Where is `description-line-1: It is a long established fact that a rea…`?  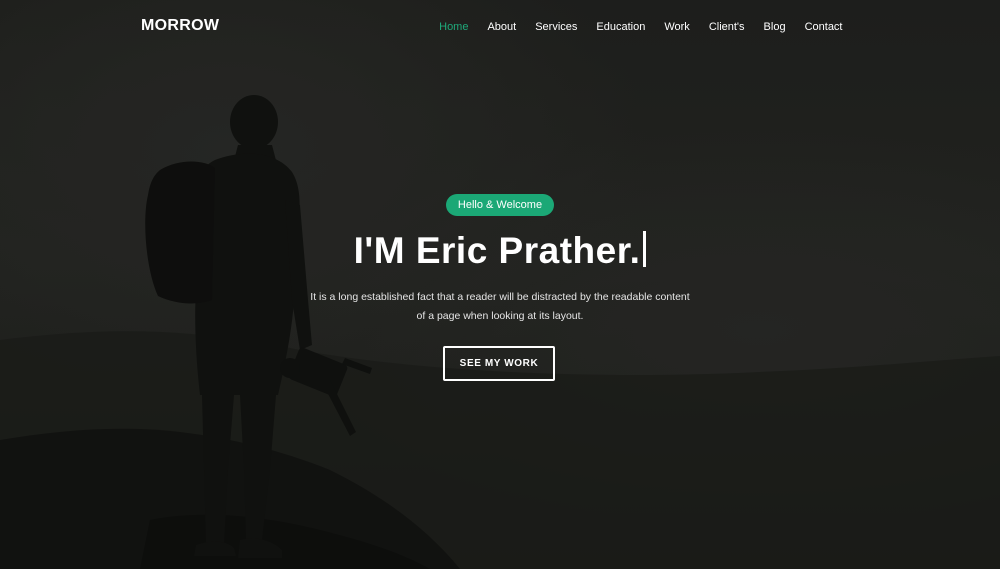 description-line-1: It is a long established fact that a rea… is located at coordinates (500, 297).